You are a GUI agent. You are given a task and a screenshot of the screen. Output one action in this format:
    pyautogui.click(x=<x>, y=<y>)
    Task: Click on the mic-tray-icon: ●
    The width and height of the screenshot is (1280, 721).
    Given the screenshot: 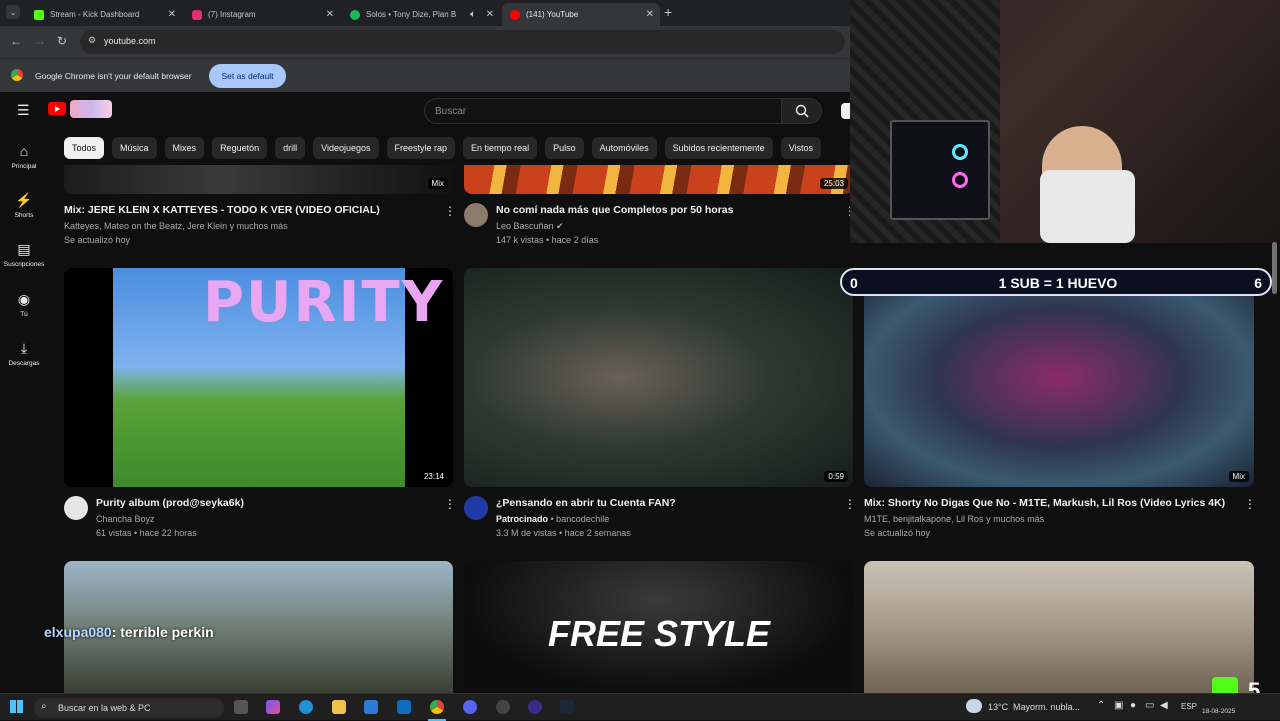 What is the action you would take?
    pyautogui.click(x=1133, y=705)
    